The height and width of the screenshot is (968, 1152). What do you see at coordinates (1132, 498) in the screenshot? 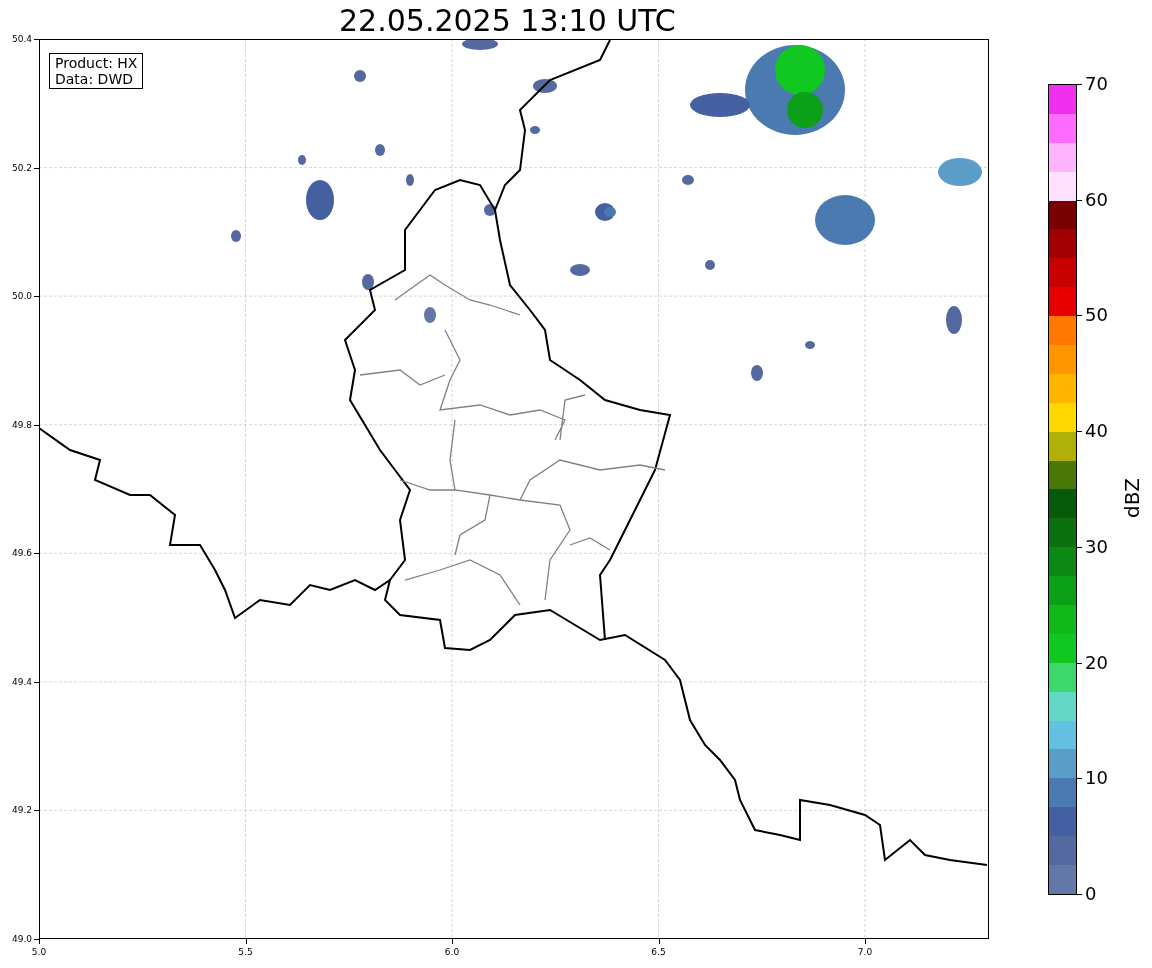
I see `colorbar-label: dBZ` at bounding box center [1132, 498].